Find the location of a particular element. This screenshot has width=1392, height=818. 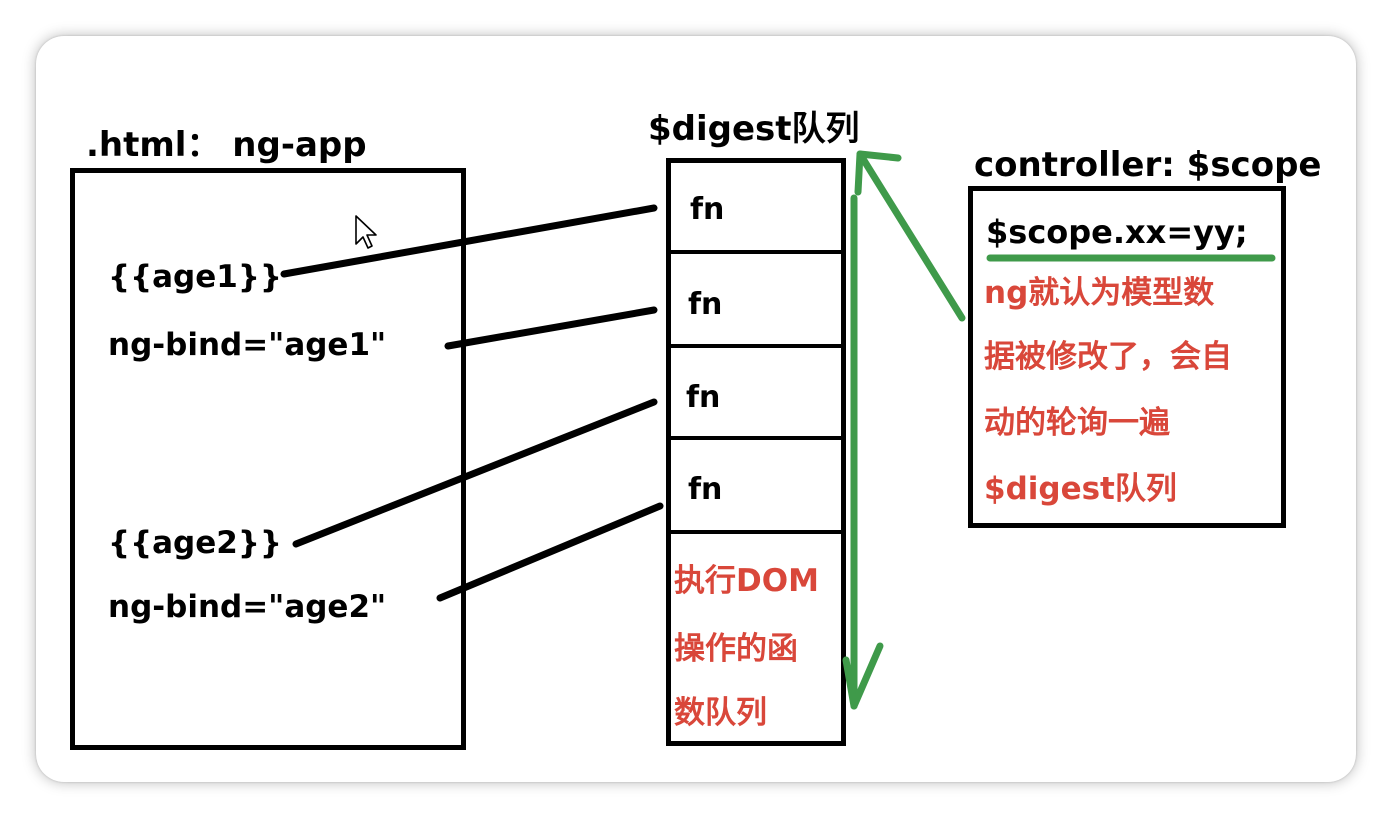

trigger-digest-arrow is located at coordinates (911, 236).